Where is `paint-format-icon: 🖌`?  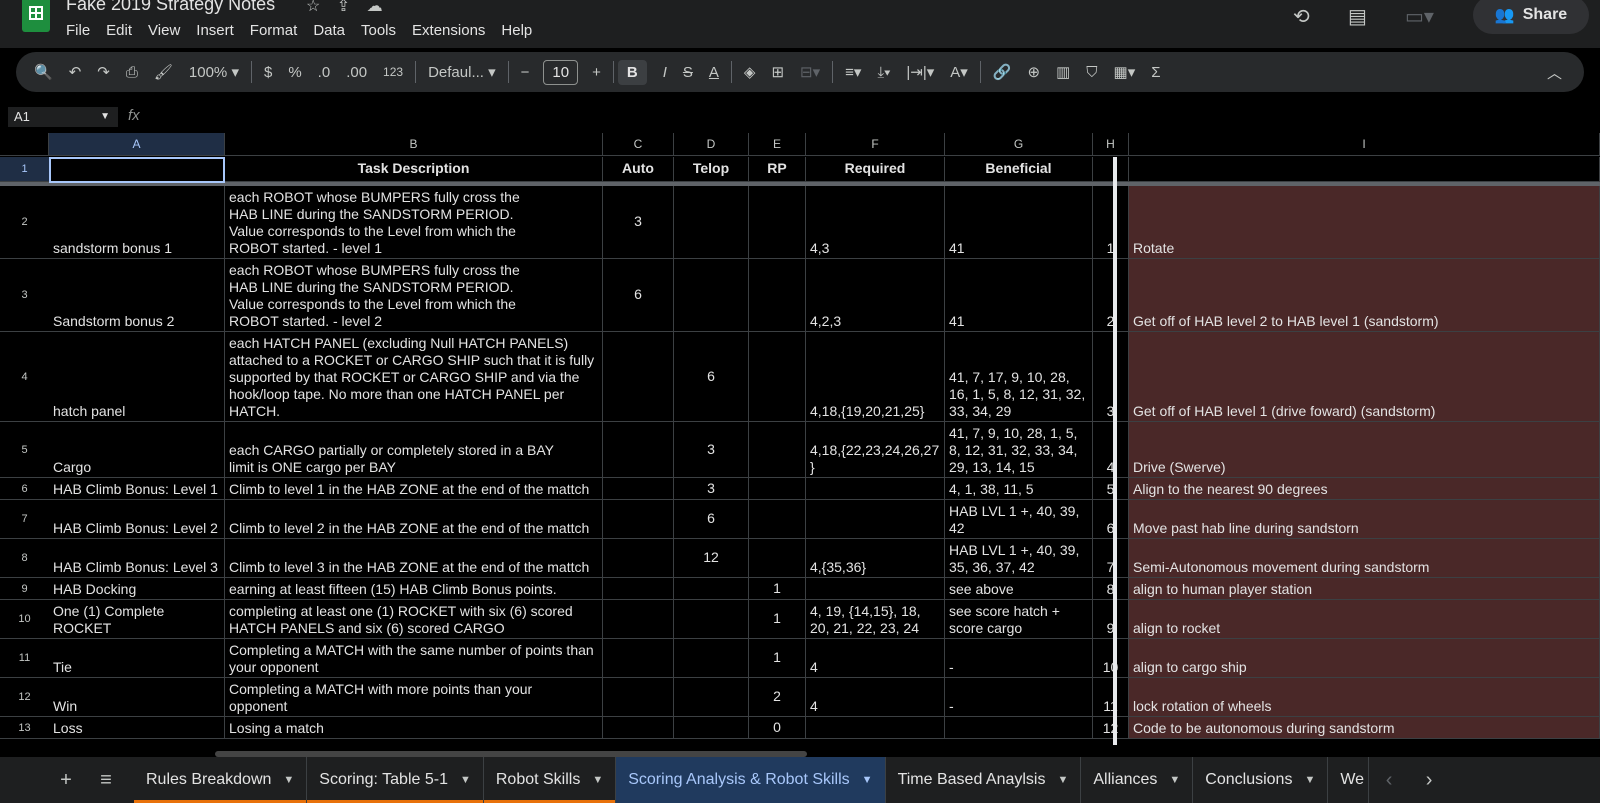
paint-format-icon: 🖌 is located at coordinates (163, 72).